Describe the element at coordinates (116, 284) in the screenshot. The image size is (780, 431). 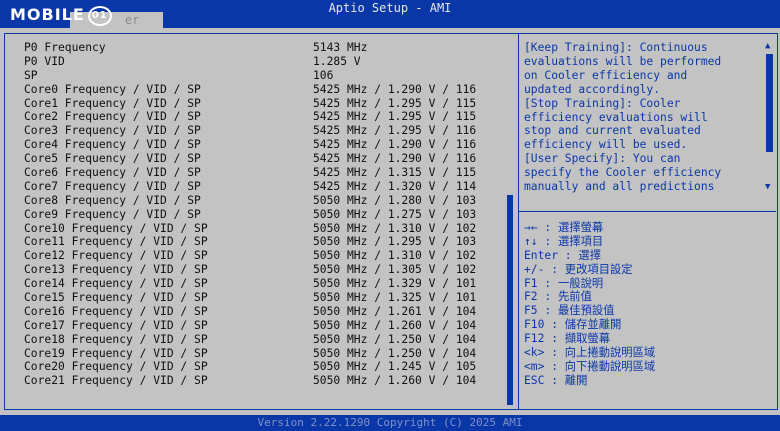
I see `setting-label: Core14 Frequency / VID / SP` at that location.